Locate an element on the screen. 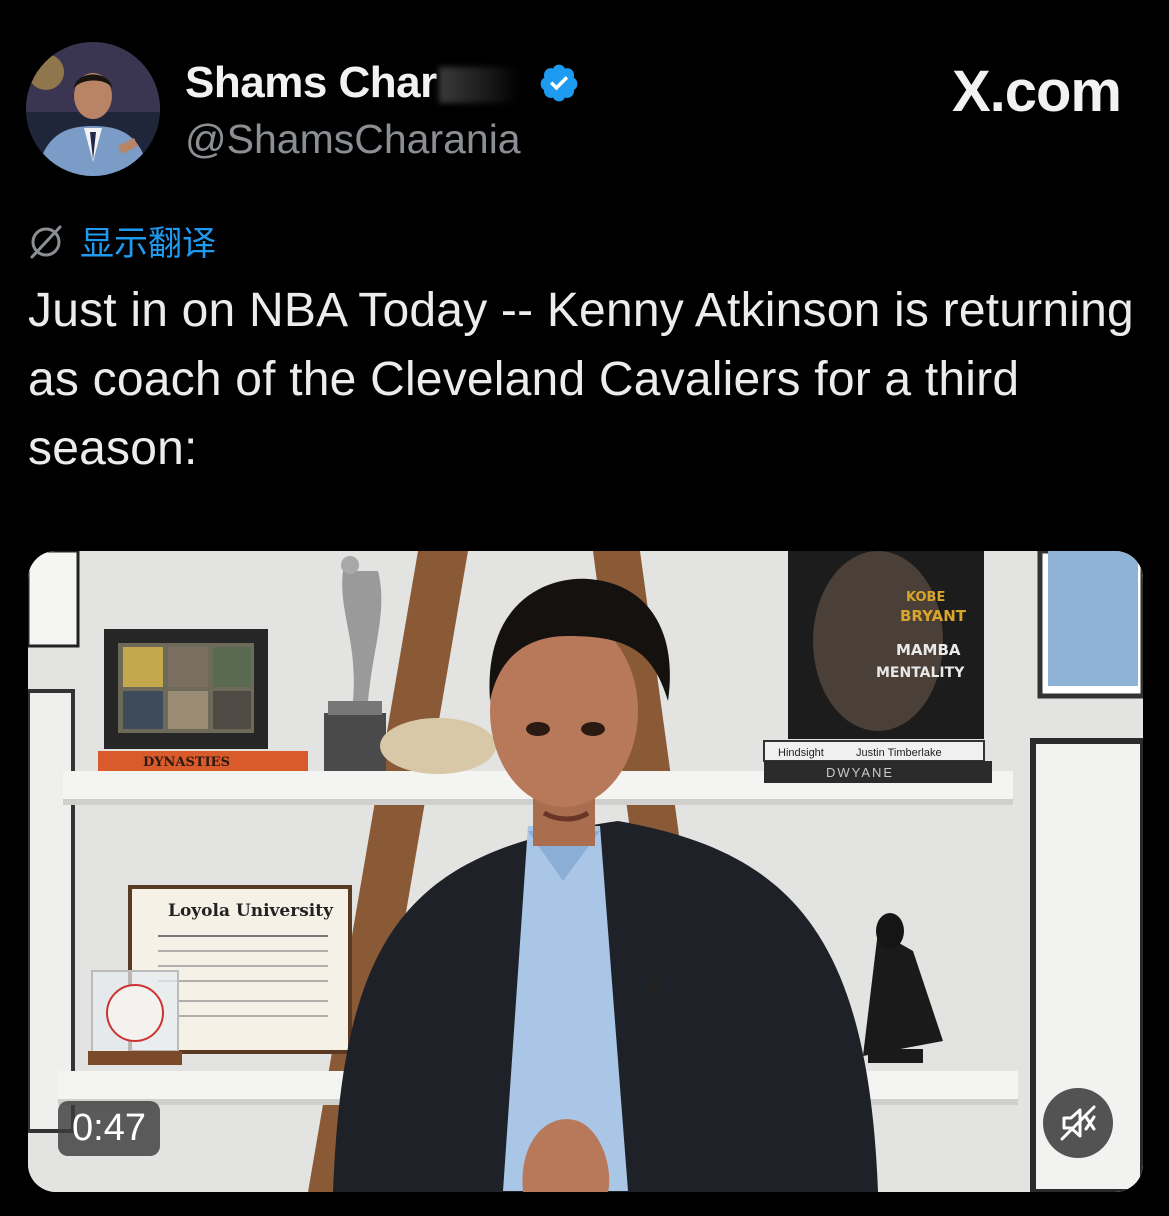 The width and height of the screenshot is (1169, 1216). book-dynasties: DYNASTIES is located at coordinates (186, 762).